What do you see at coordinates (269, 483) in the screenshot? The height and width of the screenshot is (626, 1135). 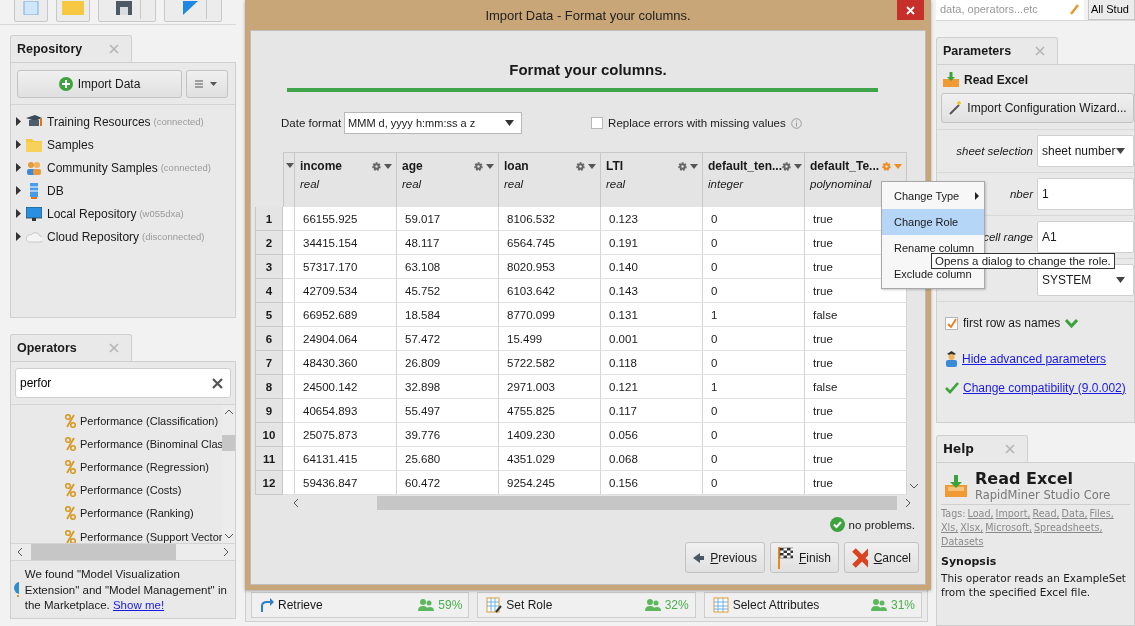 I see `row-number: 12` at bounding box center [269, 483].